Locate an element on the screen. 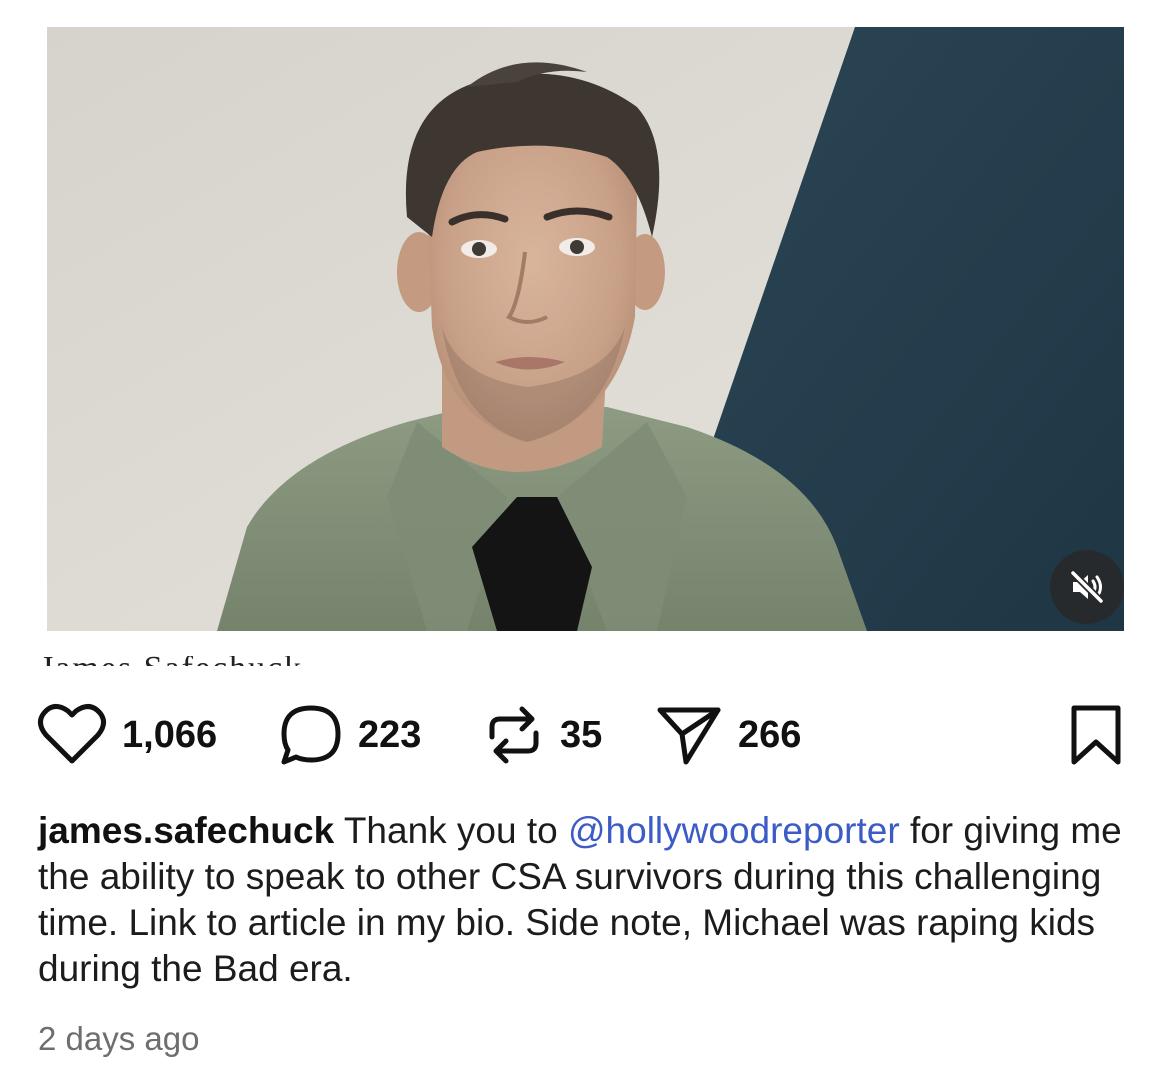 Image resolution: width=1169 pixels, height=1085 pixels. repost-arrows-icon is located at coordinates (514, 735).